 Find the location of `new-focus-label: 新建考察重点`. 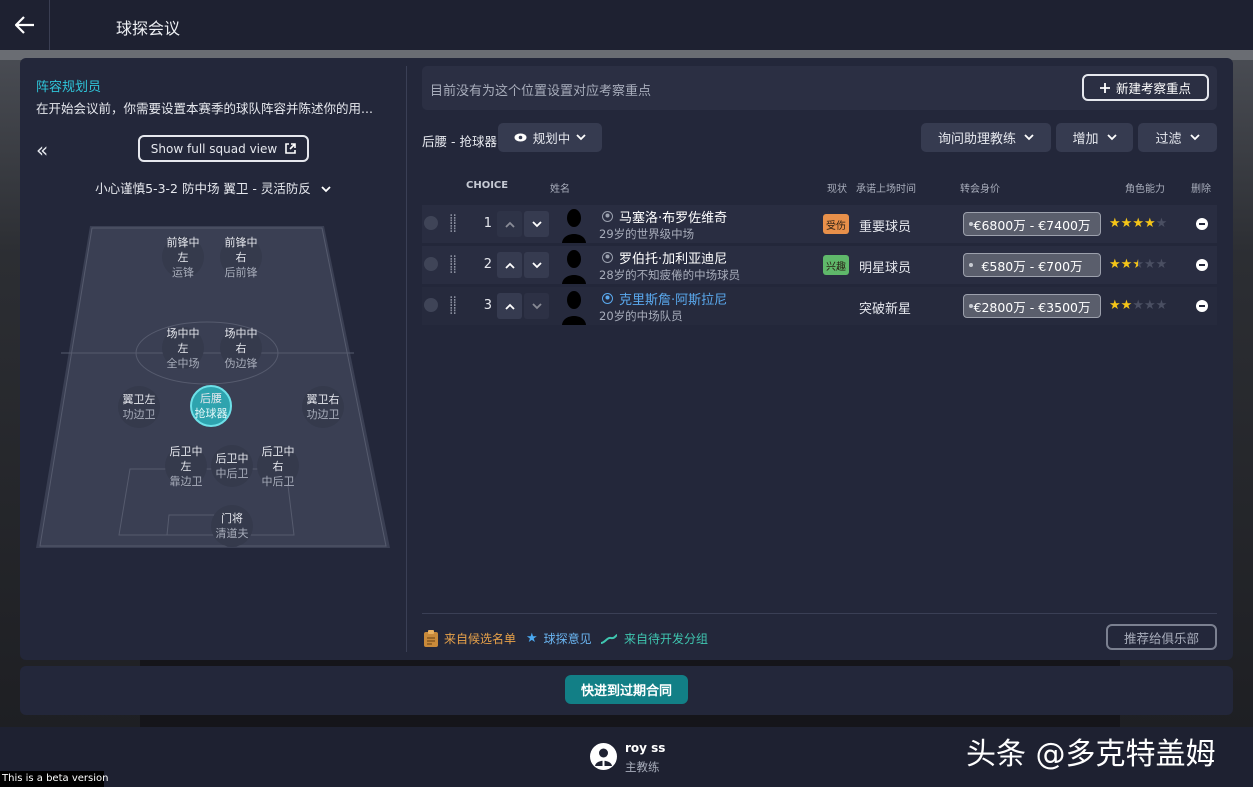

new-focus-label: 新建考察重点 is located at coordinates (1153, 88).